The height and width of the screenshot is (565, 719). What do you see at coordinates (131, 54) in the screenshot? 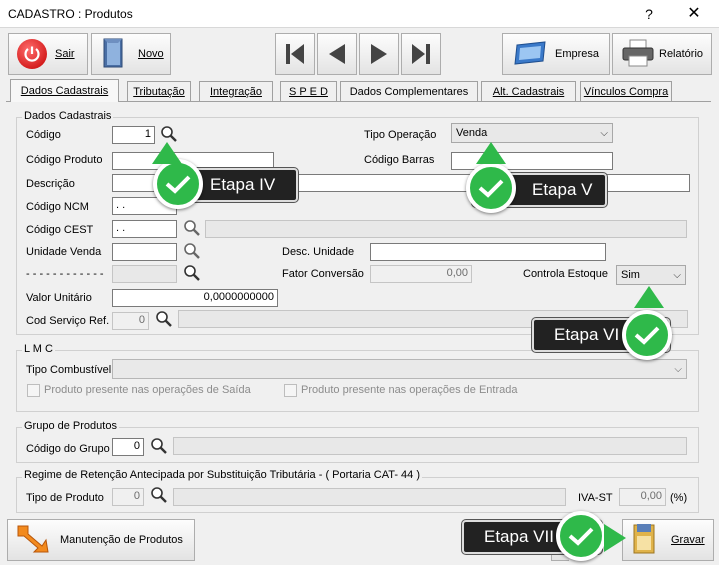
I see `novo-button: Novo` at bounding box center [131, 54].